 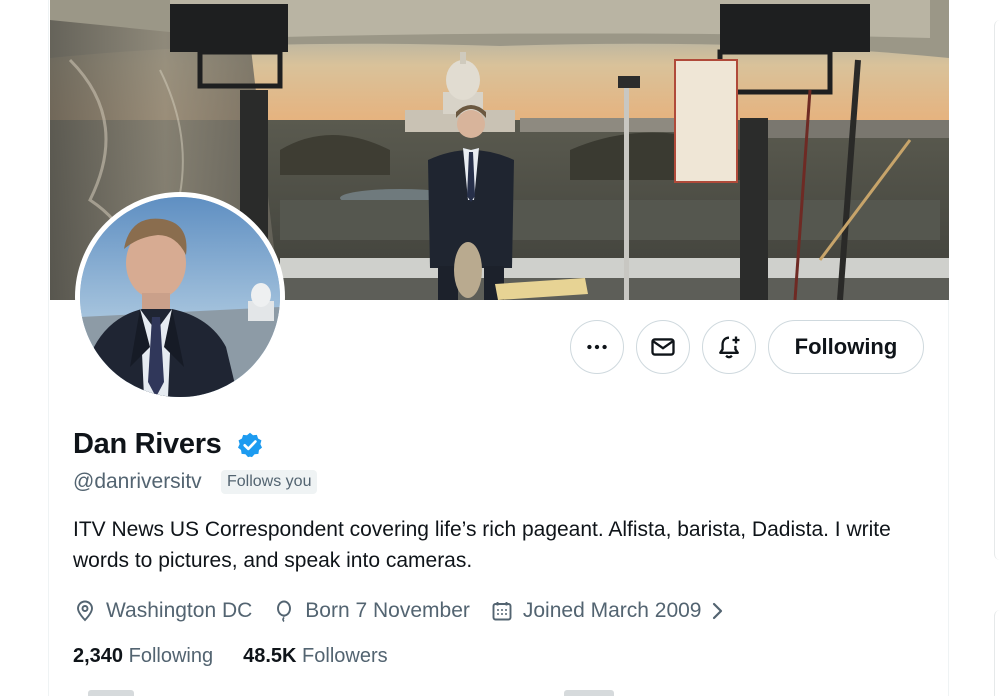 I want to click on bell-plus-icon, so click(x=729, y=347).